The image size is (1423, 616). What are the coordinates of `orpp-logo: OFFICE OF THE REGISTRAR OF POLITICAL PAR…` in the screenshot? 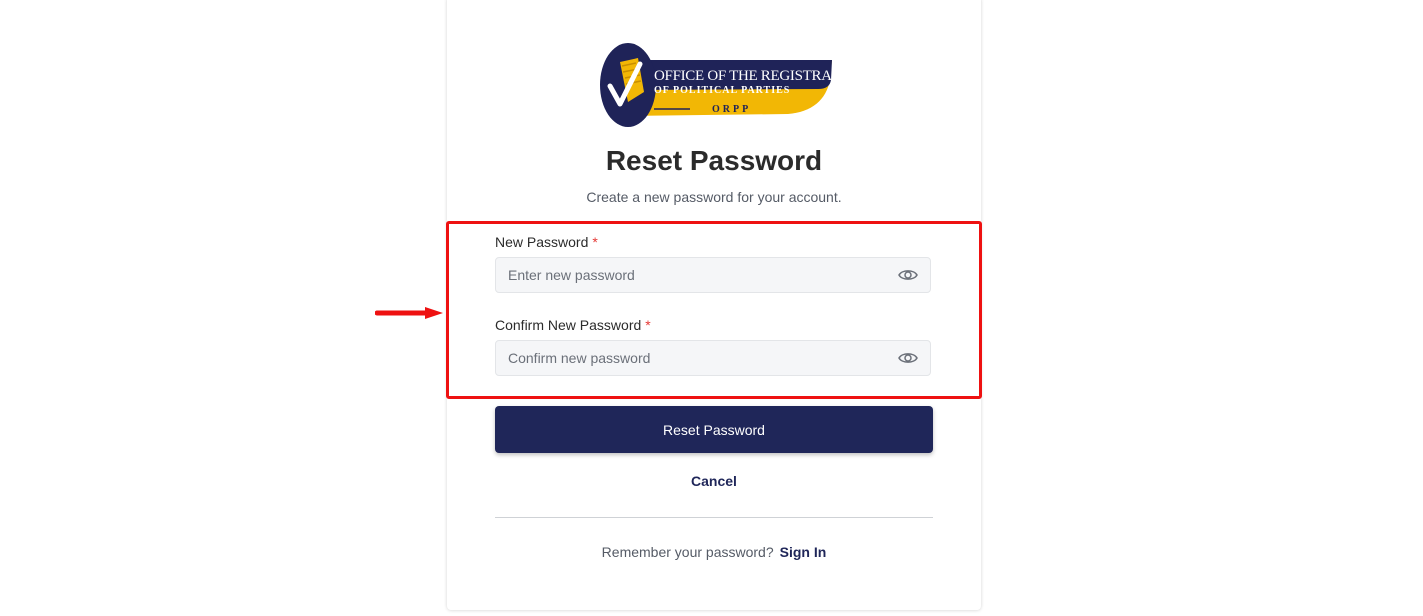 It's located at (717, 85).